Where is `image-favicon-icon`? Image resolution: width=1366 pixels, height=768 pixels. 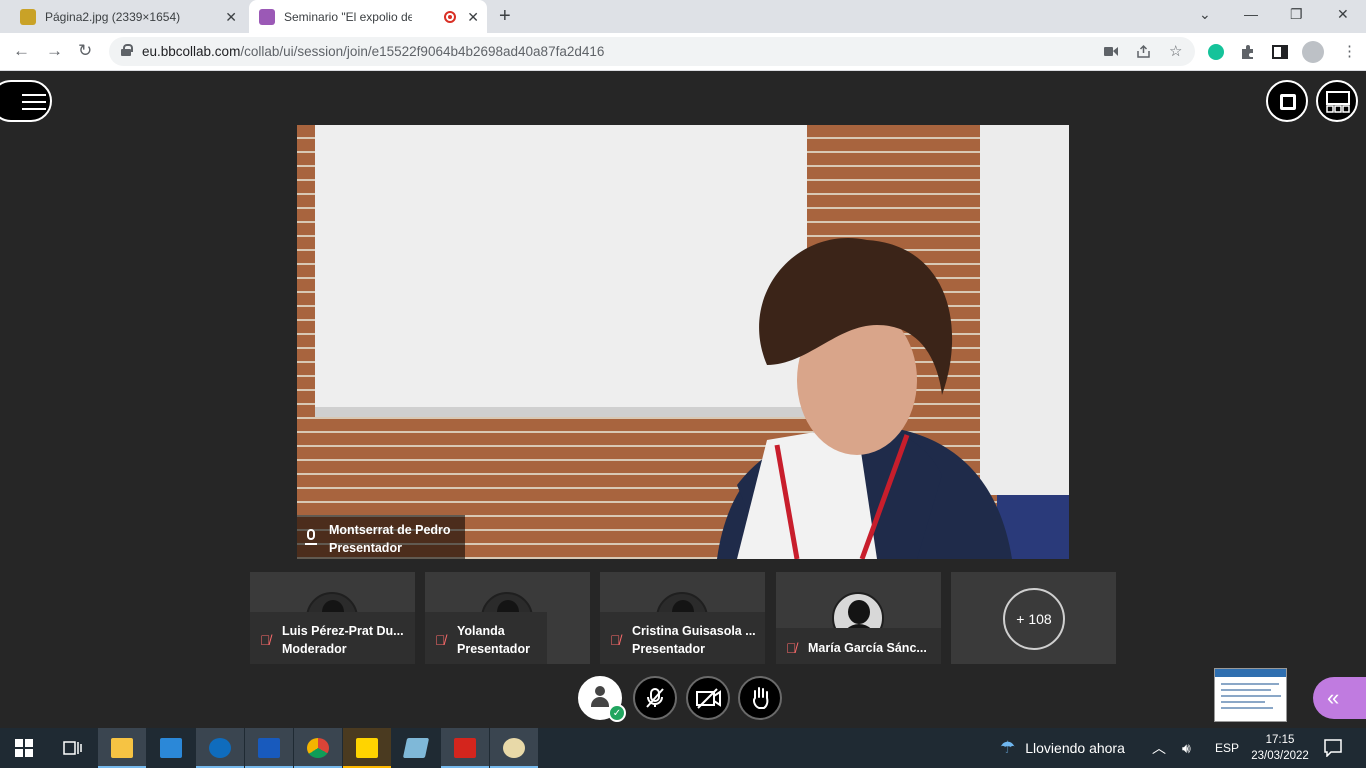
image-favicon-icon is located at coordinates (28, 16).